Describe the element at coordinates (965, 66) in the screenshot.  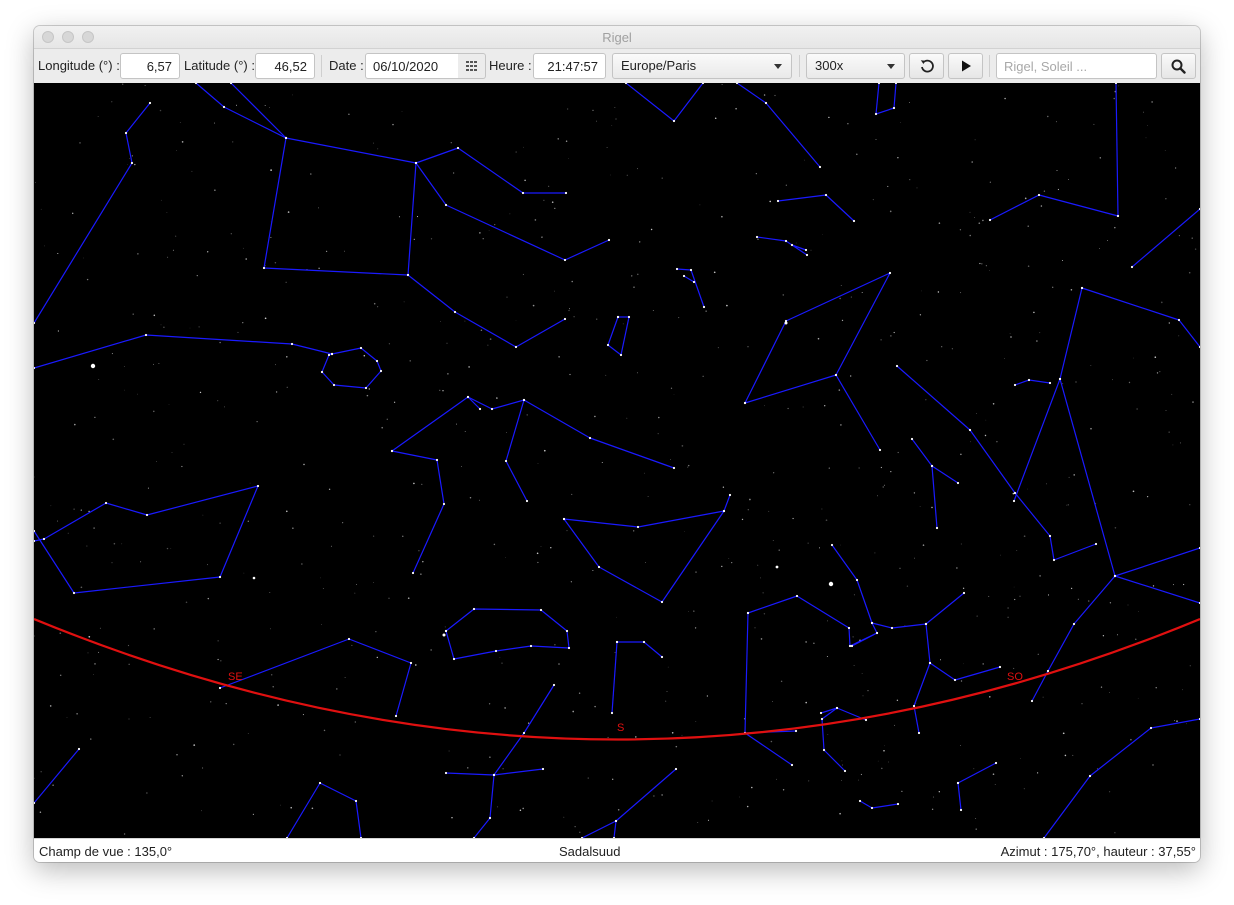
I see `play-button` at that location.